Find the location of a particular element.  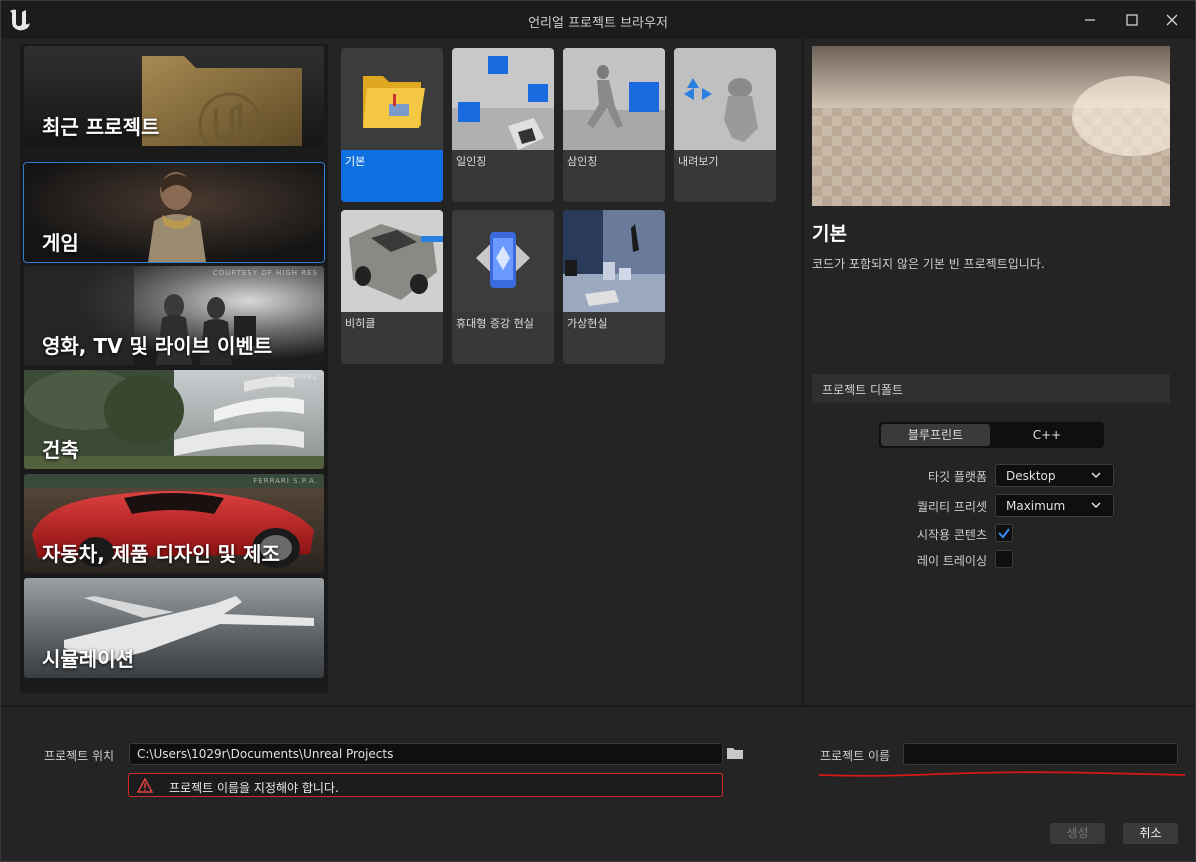

ray-tracing-label: 레이 트레이싱 is located at coordinates (951, 561).